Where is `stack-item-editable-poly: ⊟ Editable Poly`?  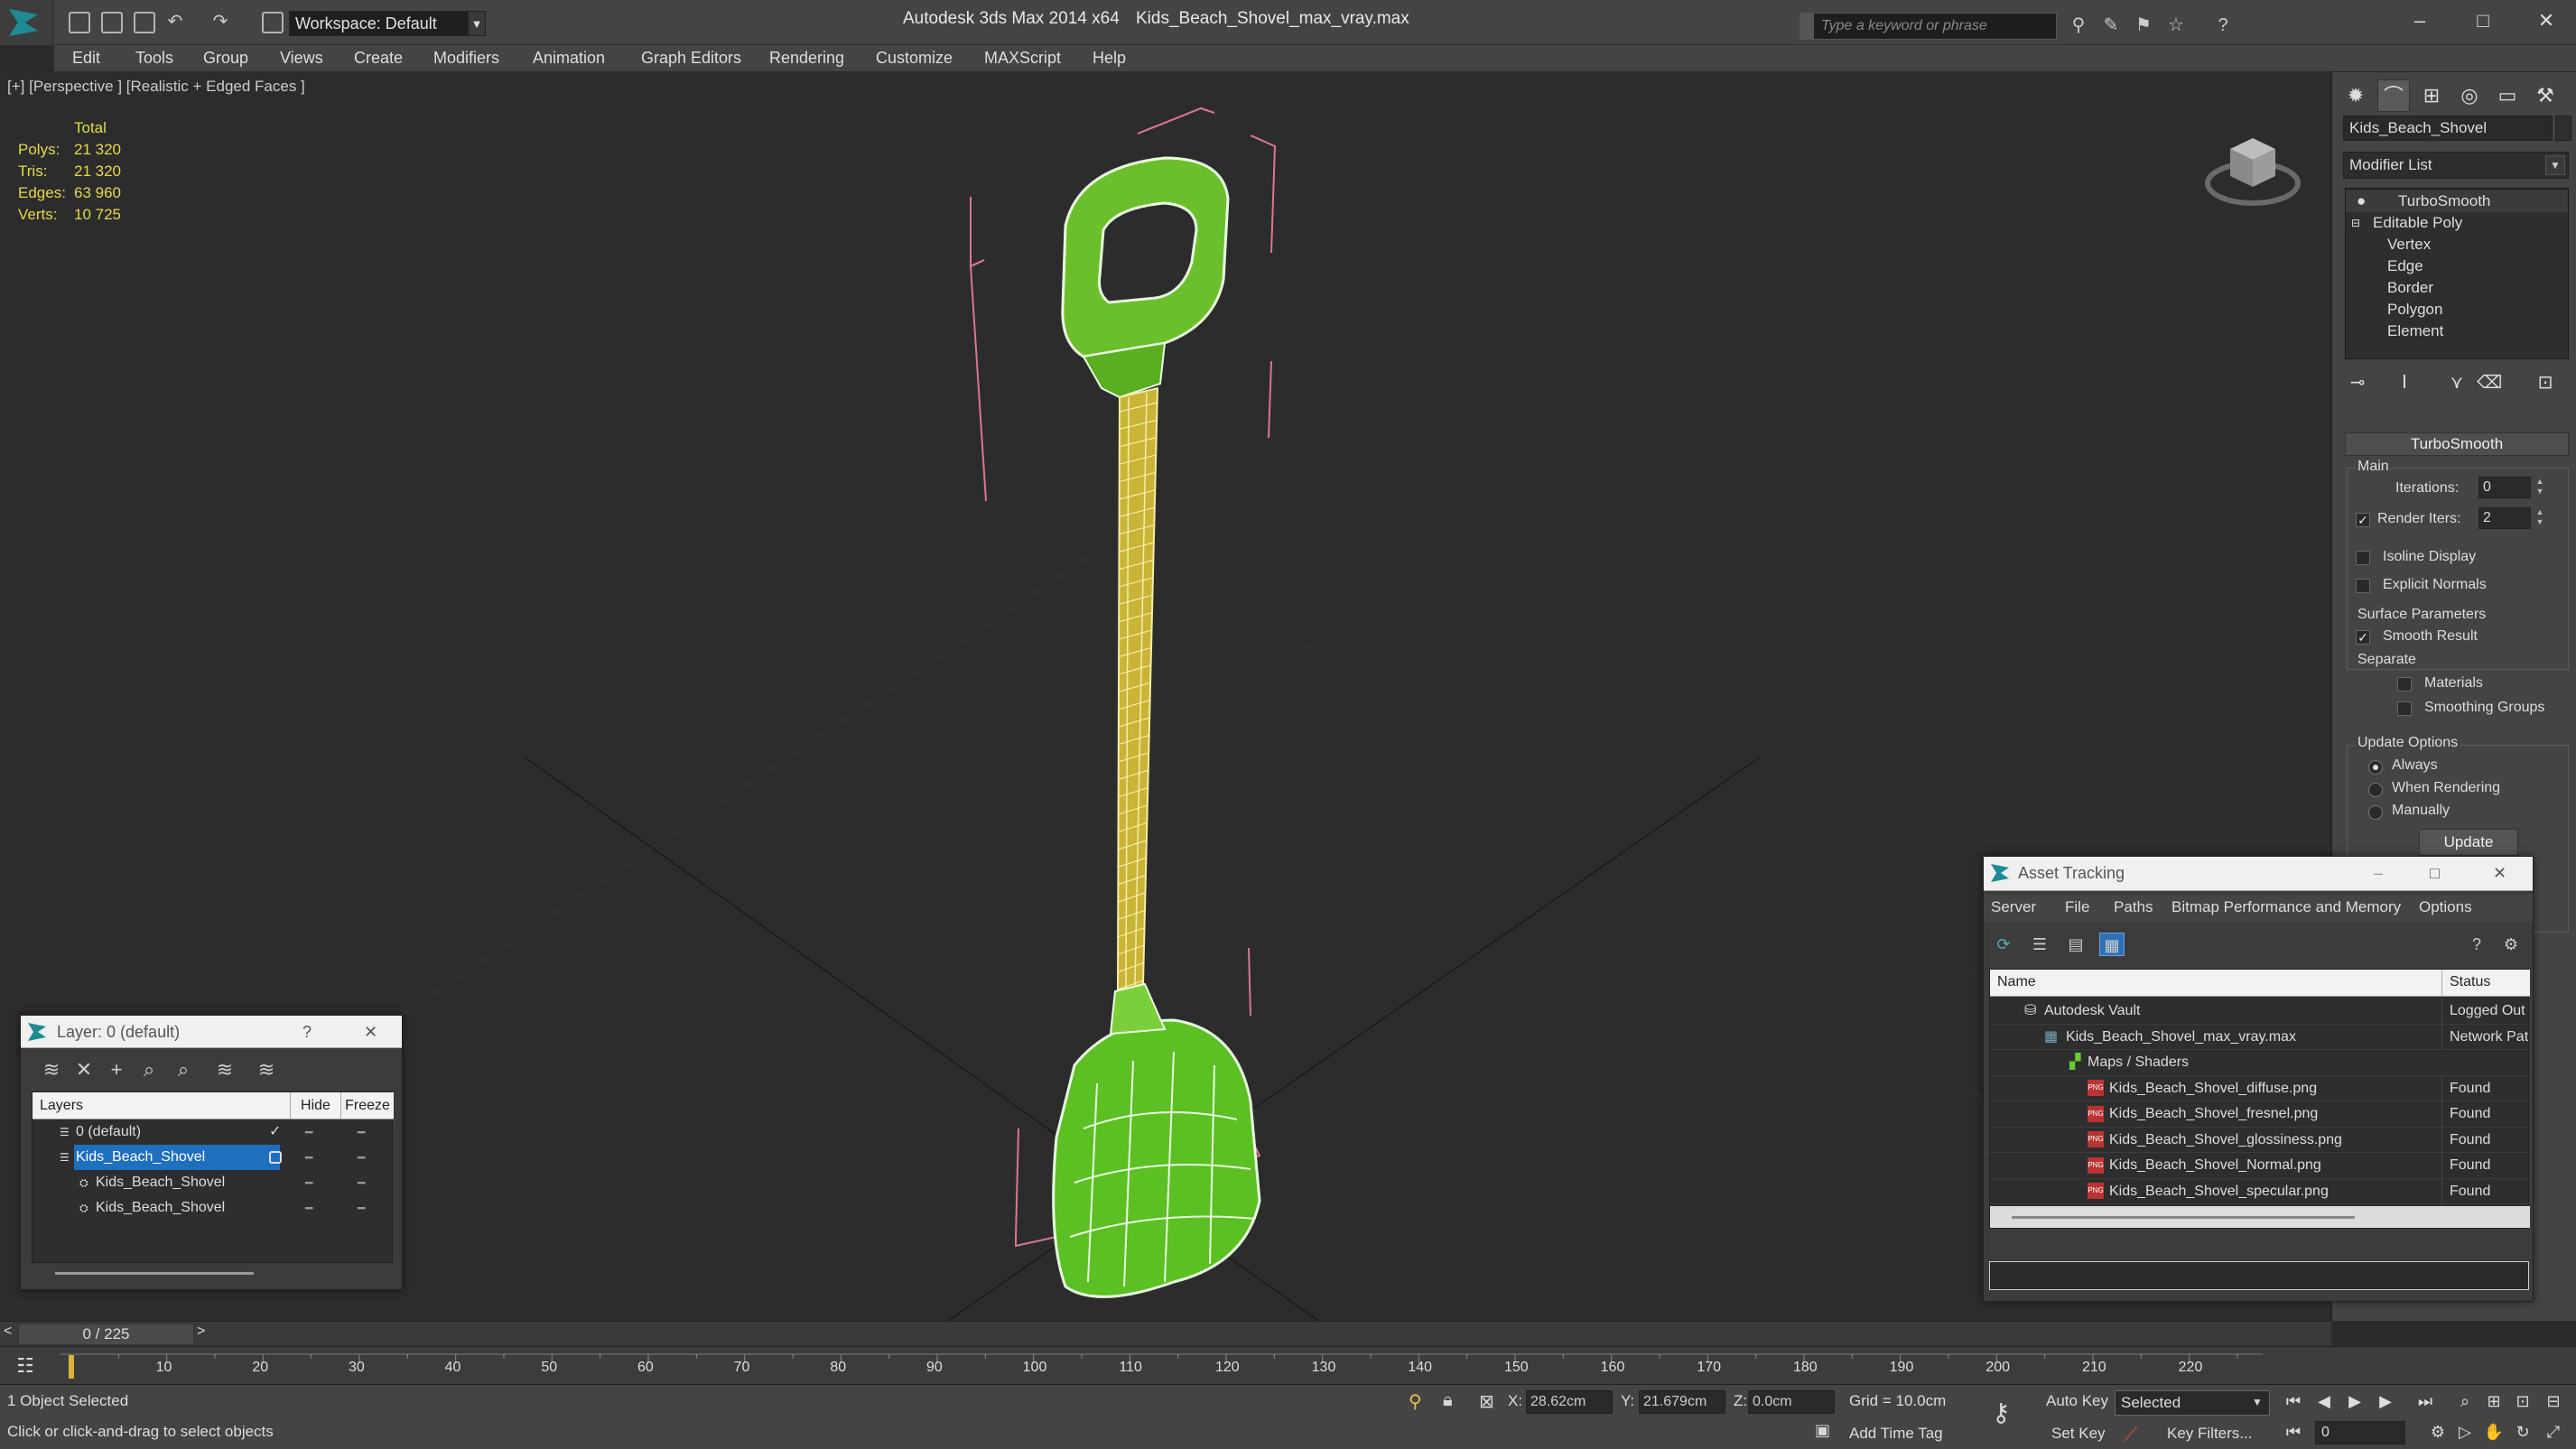 stack-item-editable-poly: ⊟ Editable Poly is located at coordinates (2457, 223).